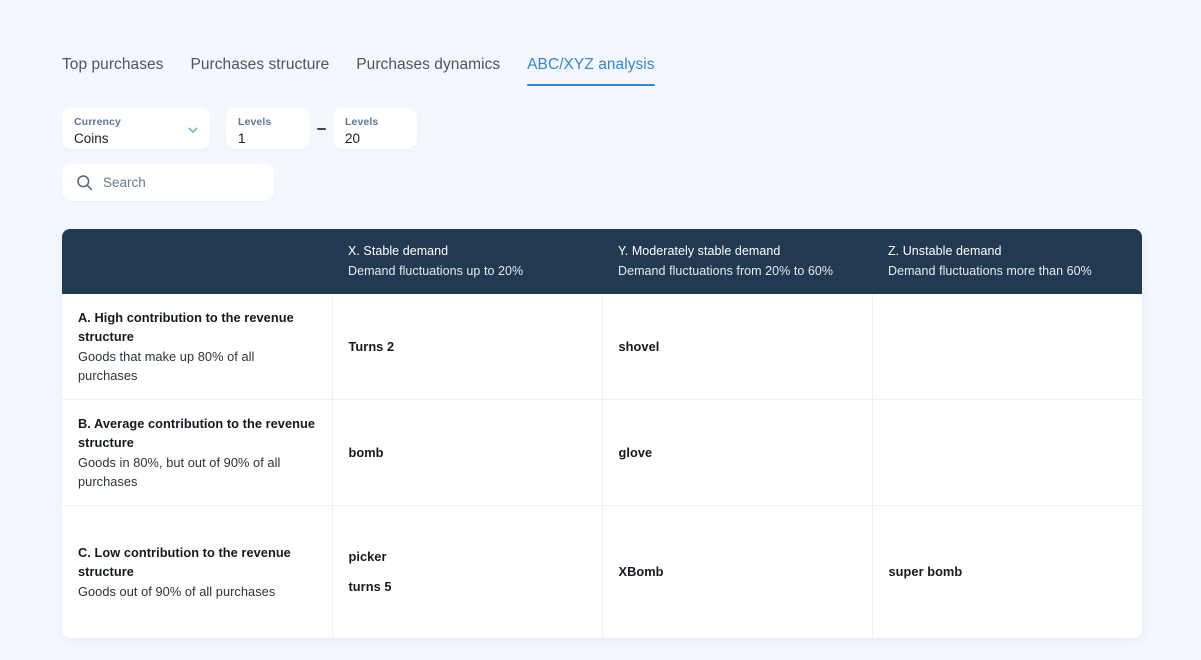 The width and height of the screenshot is (1201, 660). What do you see at coordinates (260, 64) in the screenshot?
I see `tab-label: Purchases structure` at bounding box center [260, 64].